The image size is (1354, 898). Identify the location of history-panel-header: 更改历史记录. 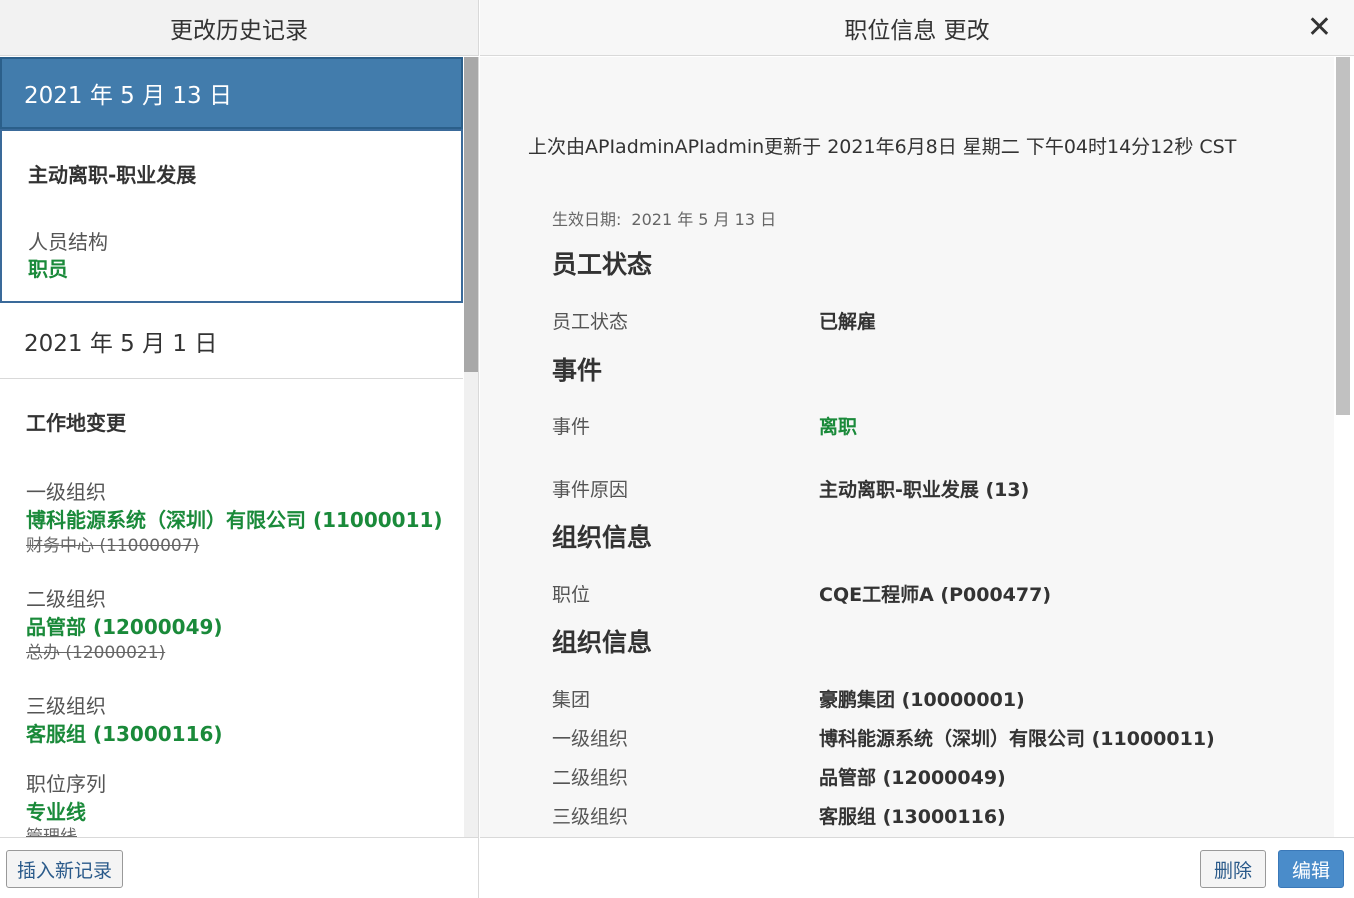
(239, 28).